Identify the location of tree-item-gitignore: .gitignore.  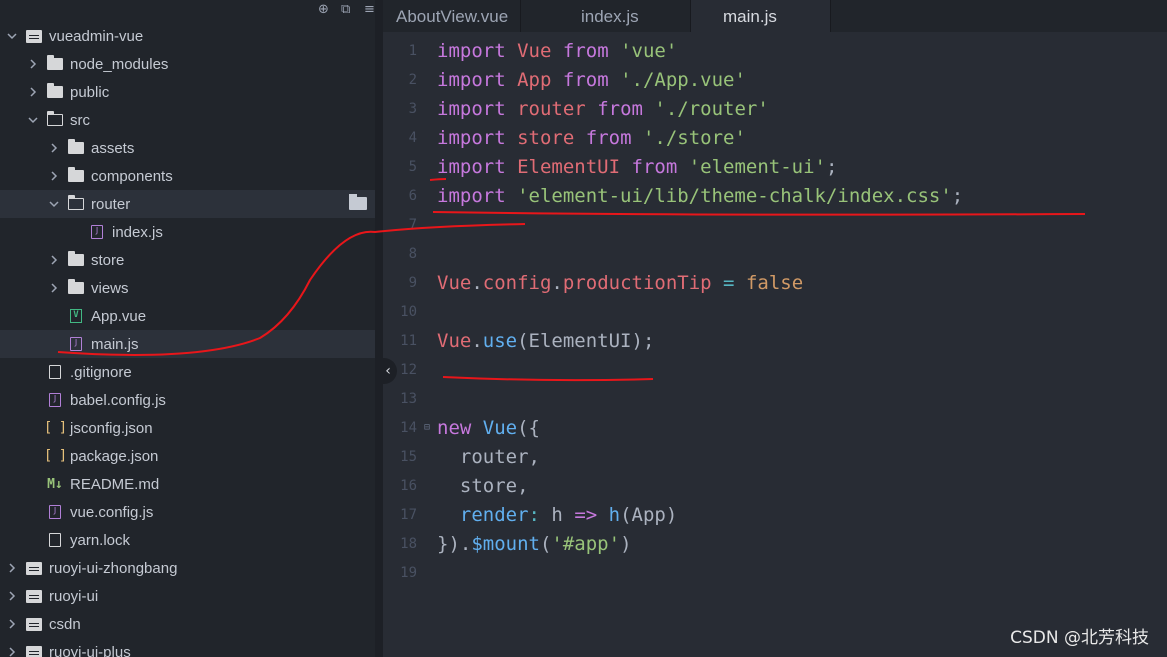
(187, 372).